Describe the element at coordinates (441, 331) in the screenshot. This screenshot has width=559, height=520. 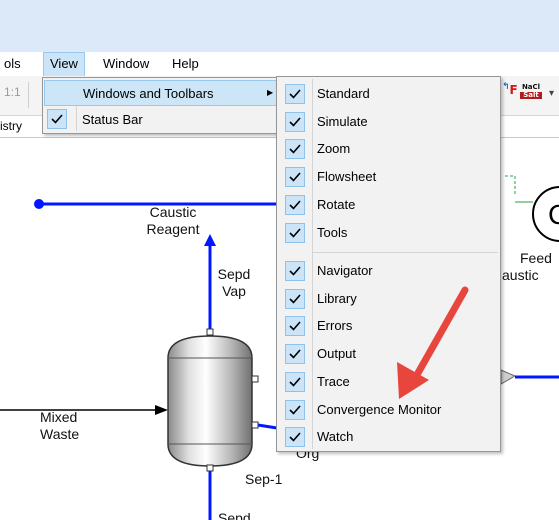
I see `annotation-arrow-shaft` at that location.